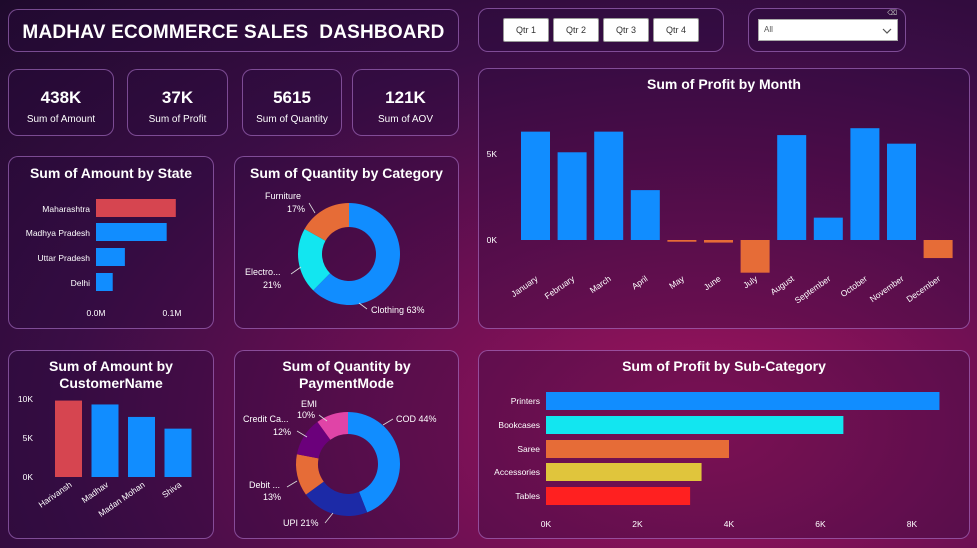  I want to click on state-label: Maharashtra, so click(66, 209).